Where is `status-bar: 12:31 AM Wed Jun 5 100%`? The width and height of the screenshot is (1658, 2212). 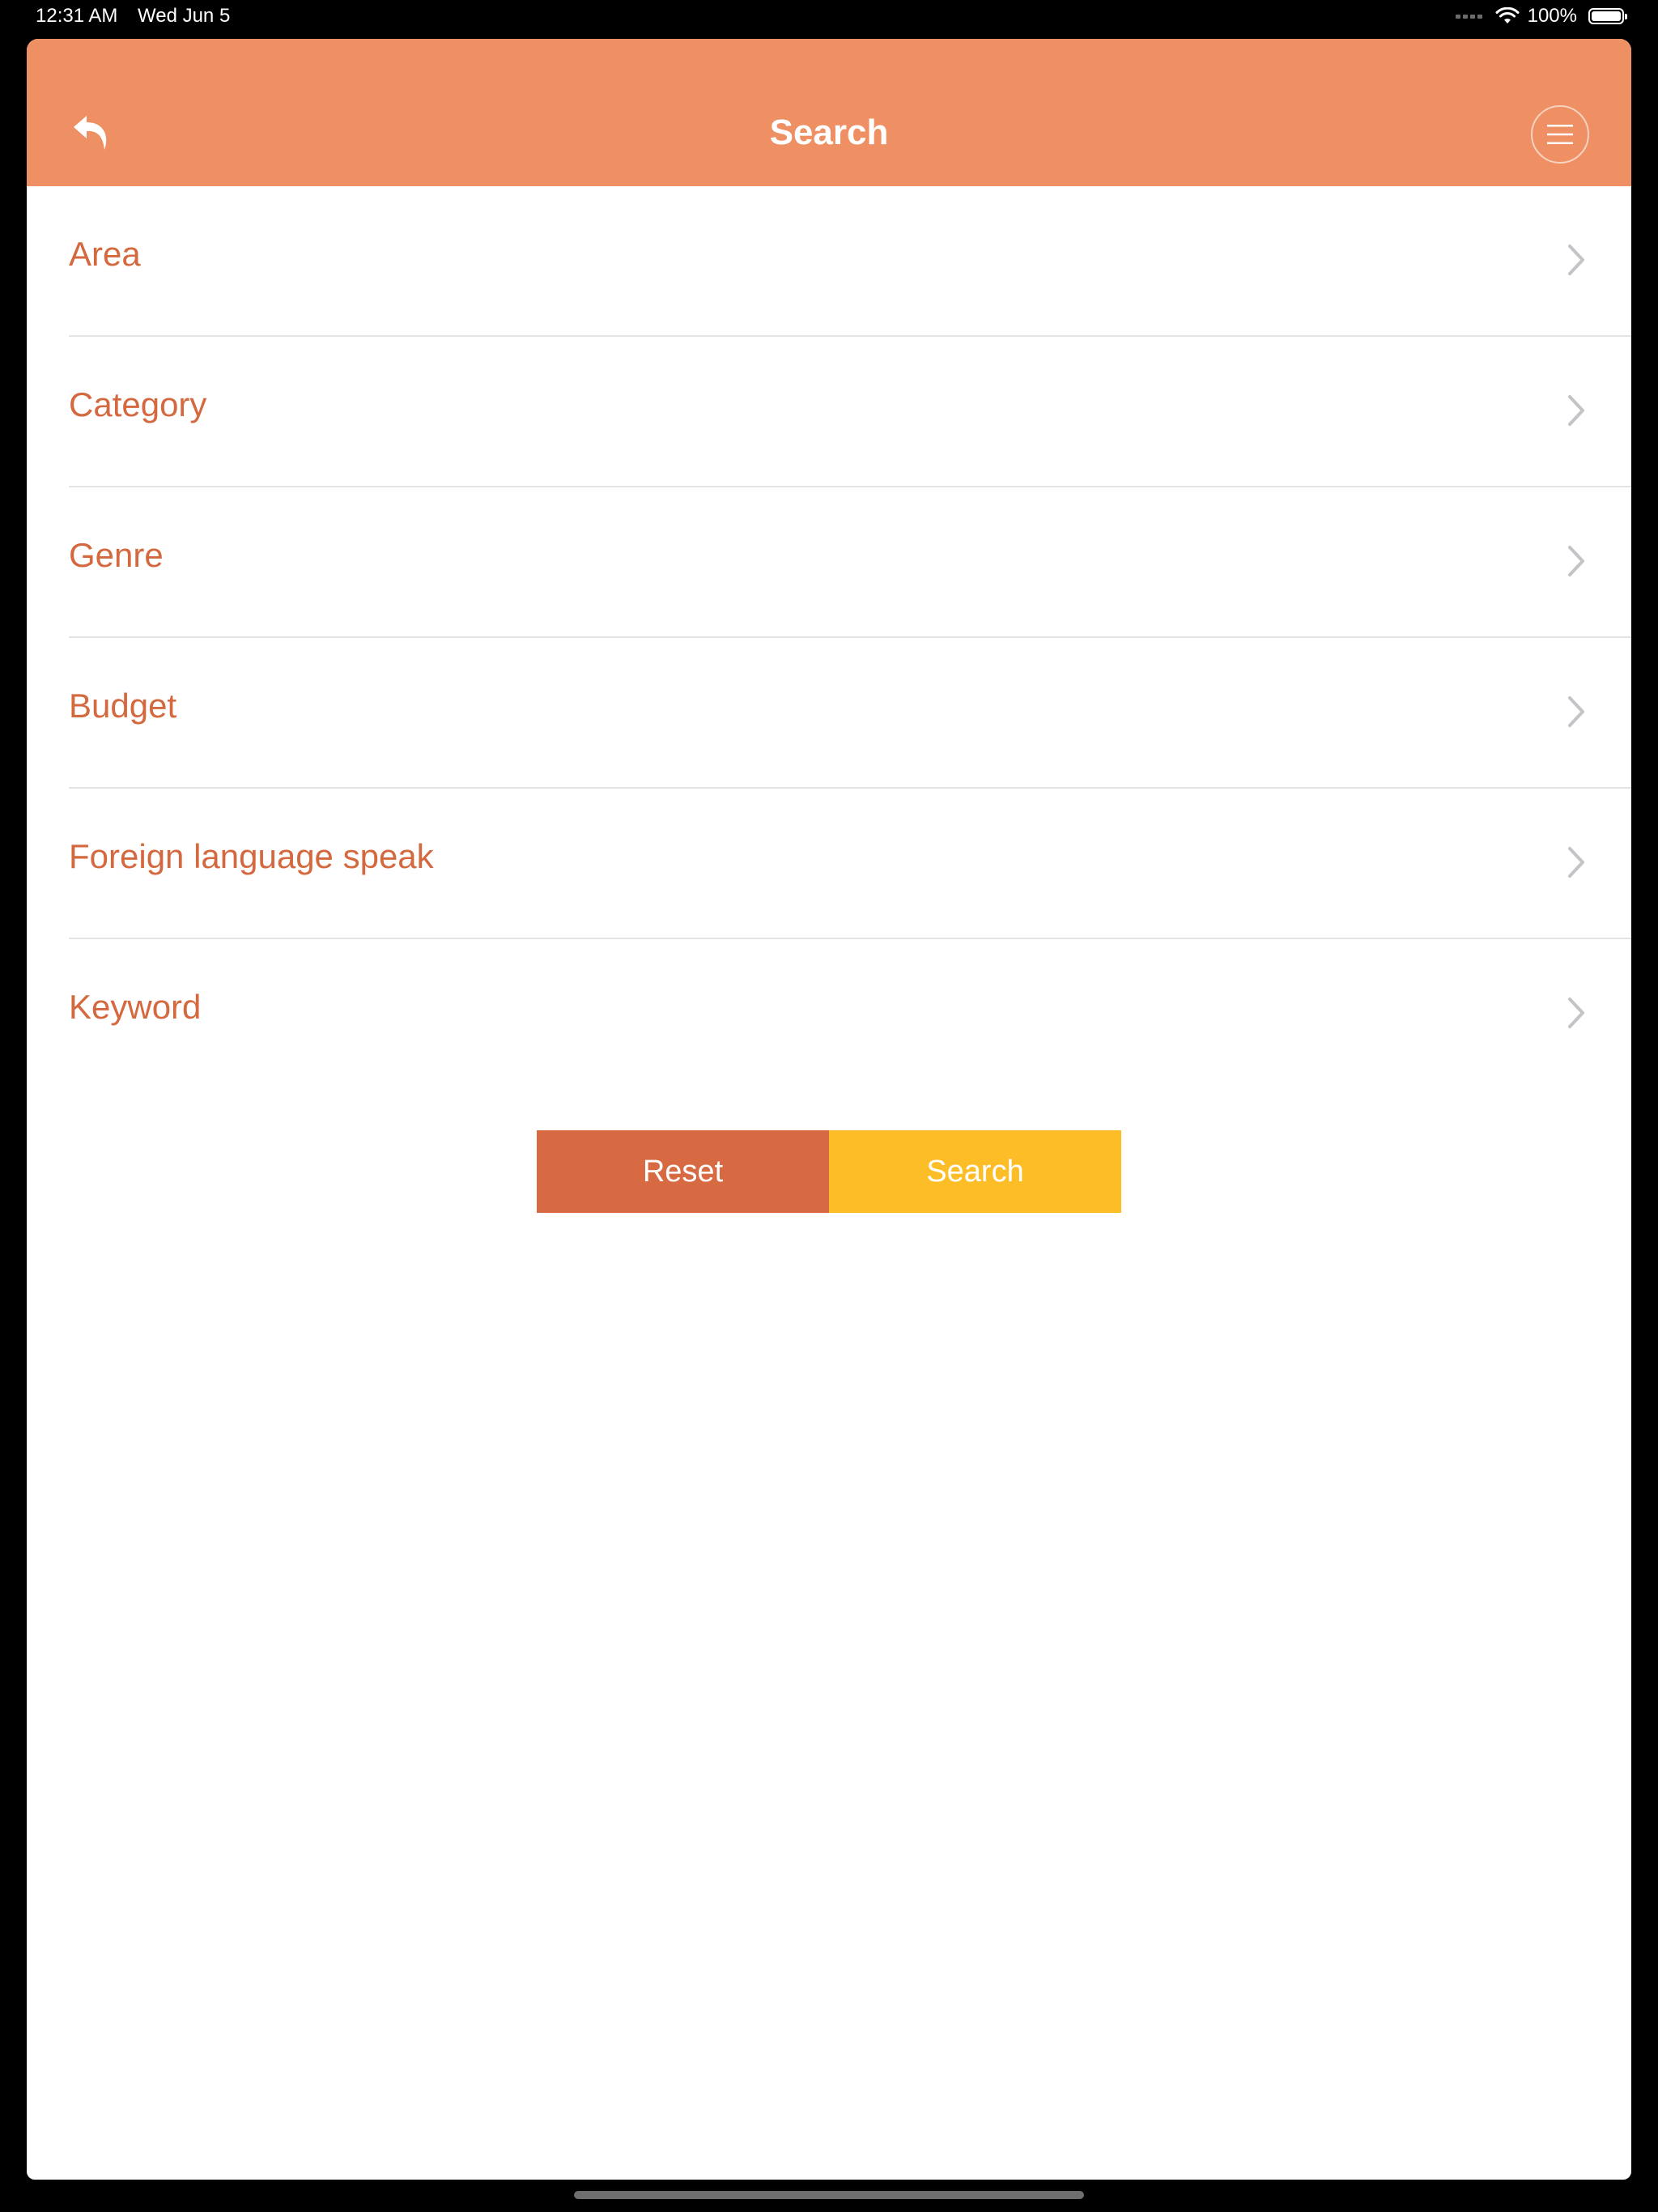
status-bar: 12:31 AM Wed Jun 5 100% is located at coordinates (829, 16).